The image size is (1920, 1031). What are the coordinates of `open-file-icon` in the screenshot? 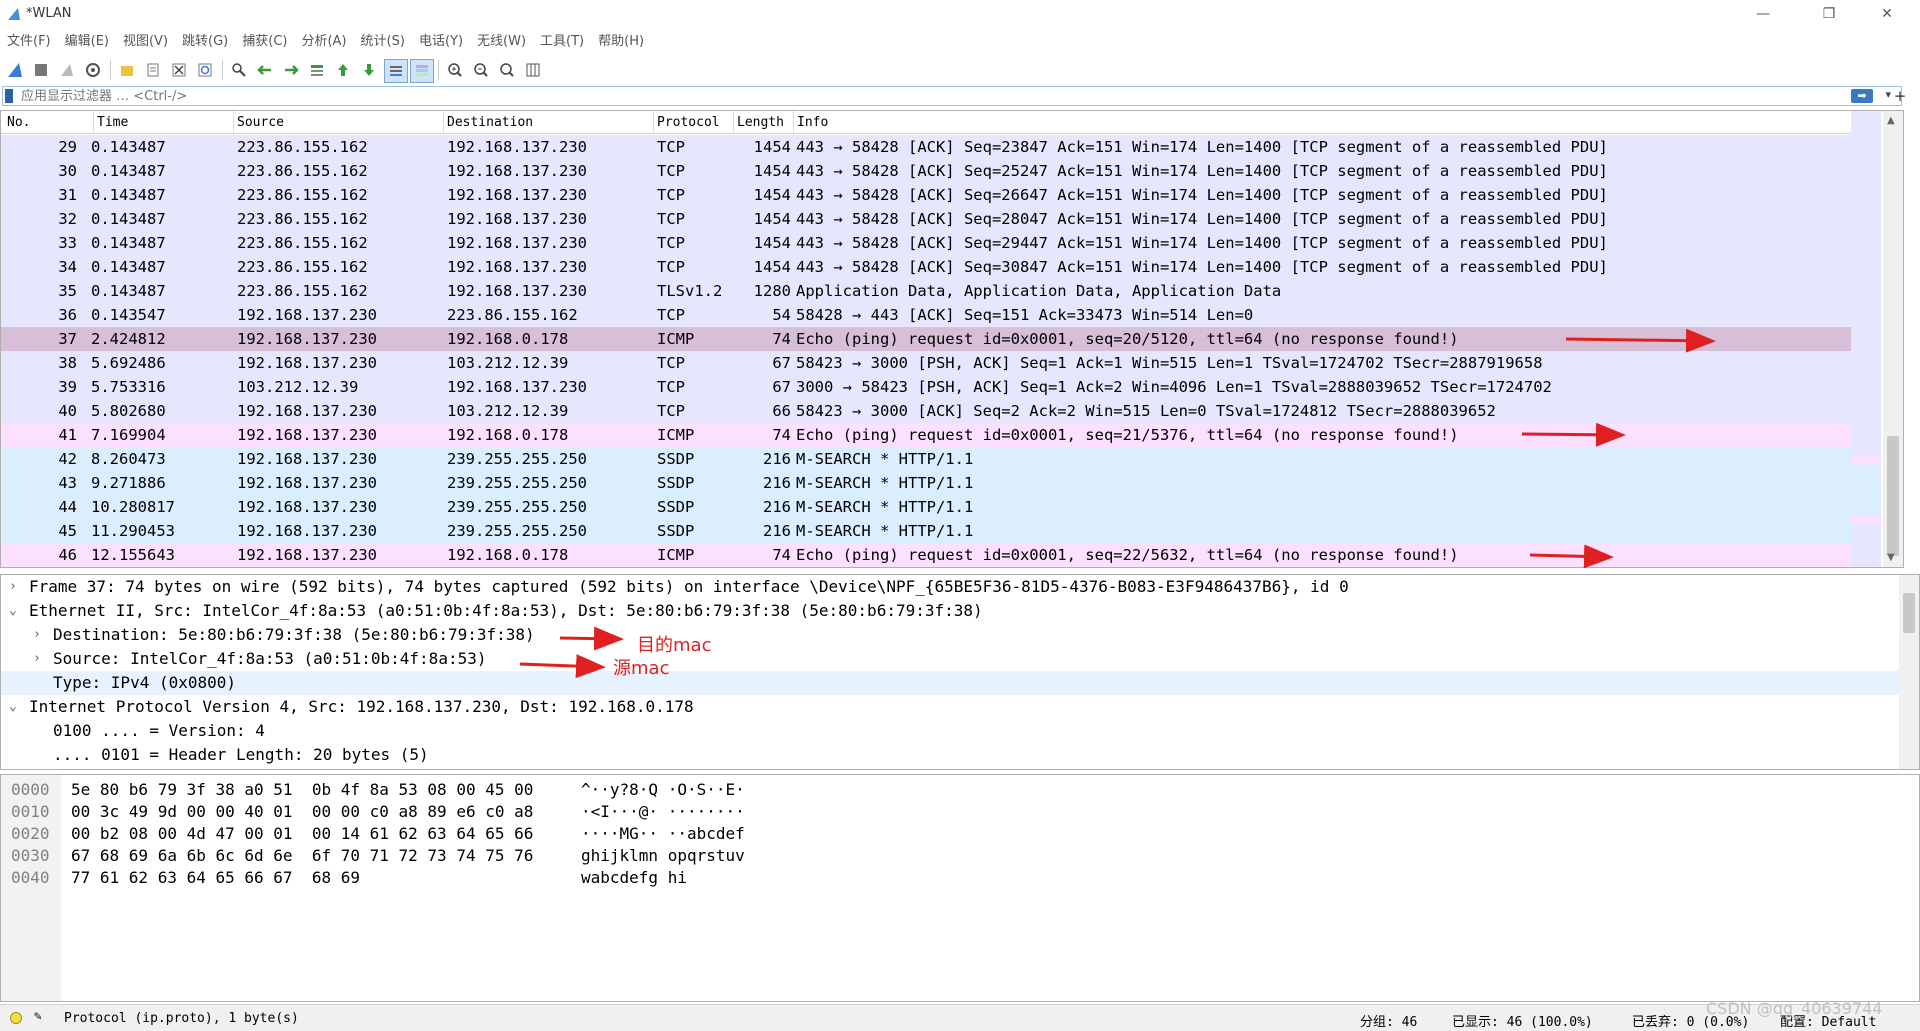 It's located at (127, 70).